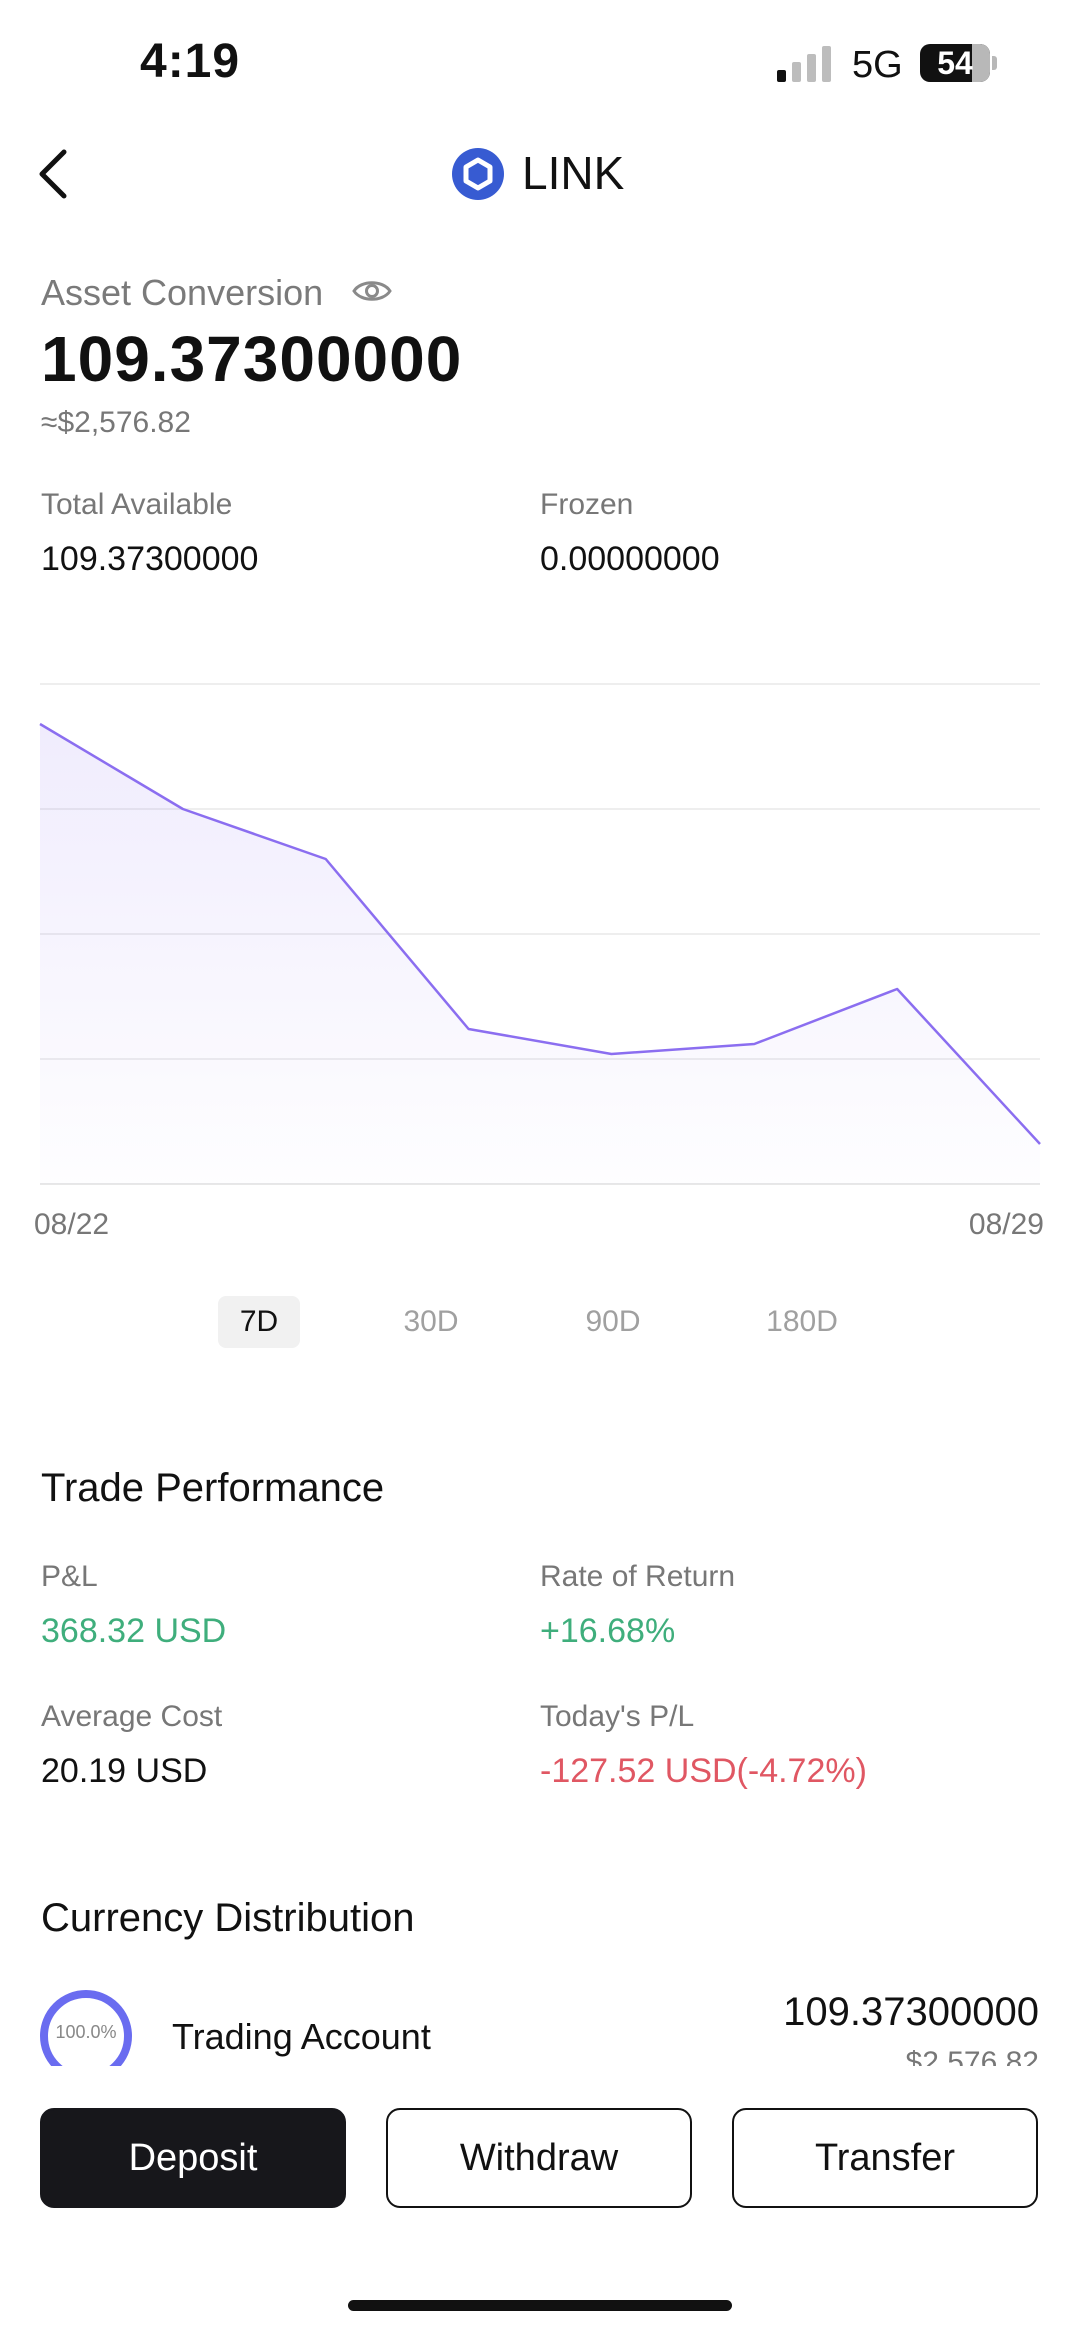  Describe the element at coordinates (193, 2158) in the screenshot. I see `deposit-button: Deposit` at that location.